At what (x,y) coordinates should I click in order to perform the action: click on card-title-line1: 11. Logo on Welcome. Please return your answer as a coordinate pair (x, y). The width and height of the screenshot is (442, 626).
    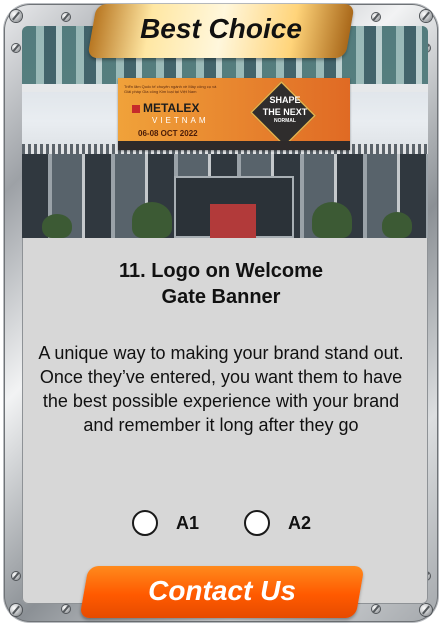
    Looking at the image, I should click on (221, 271).